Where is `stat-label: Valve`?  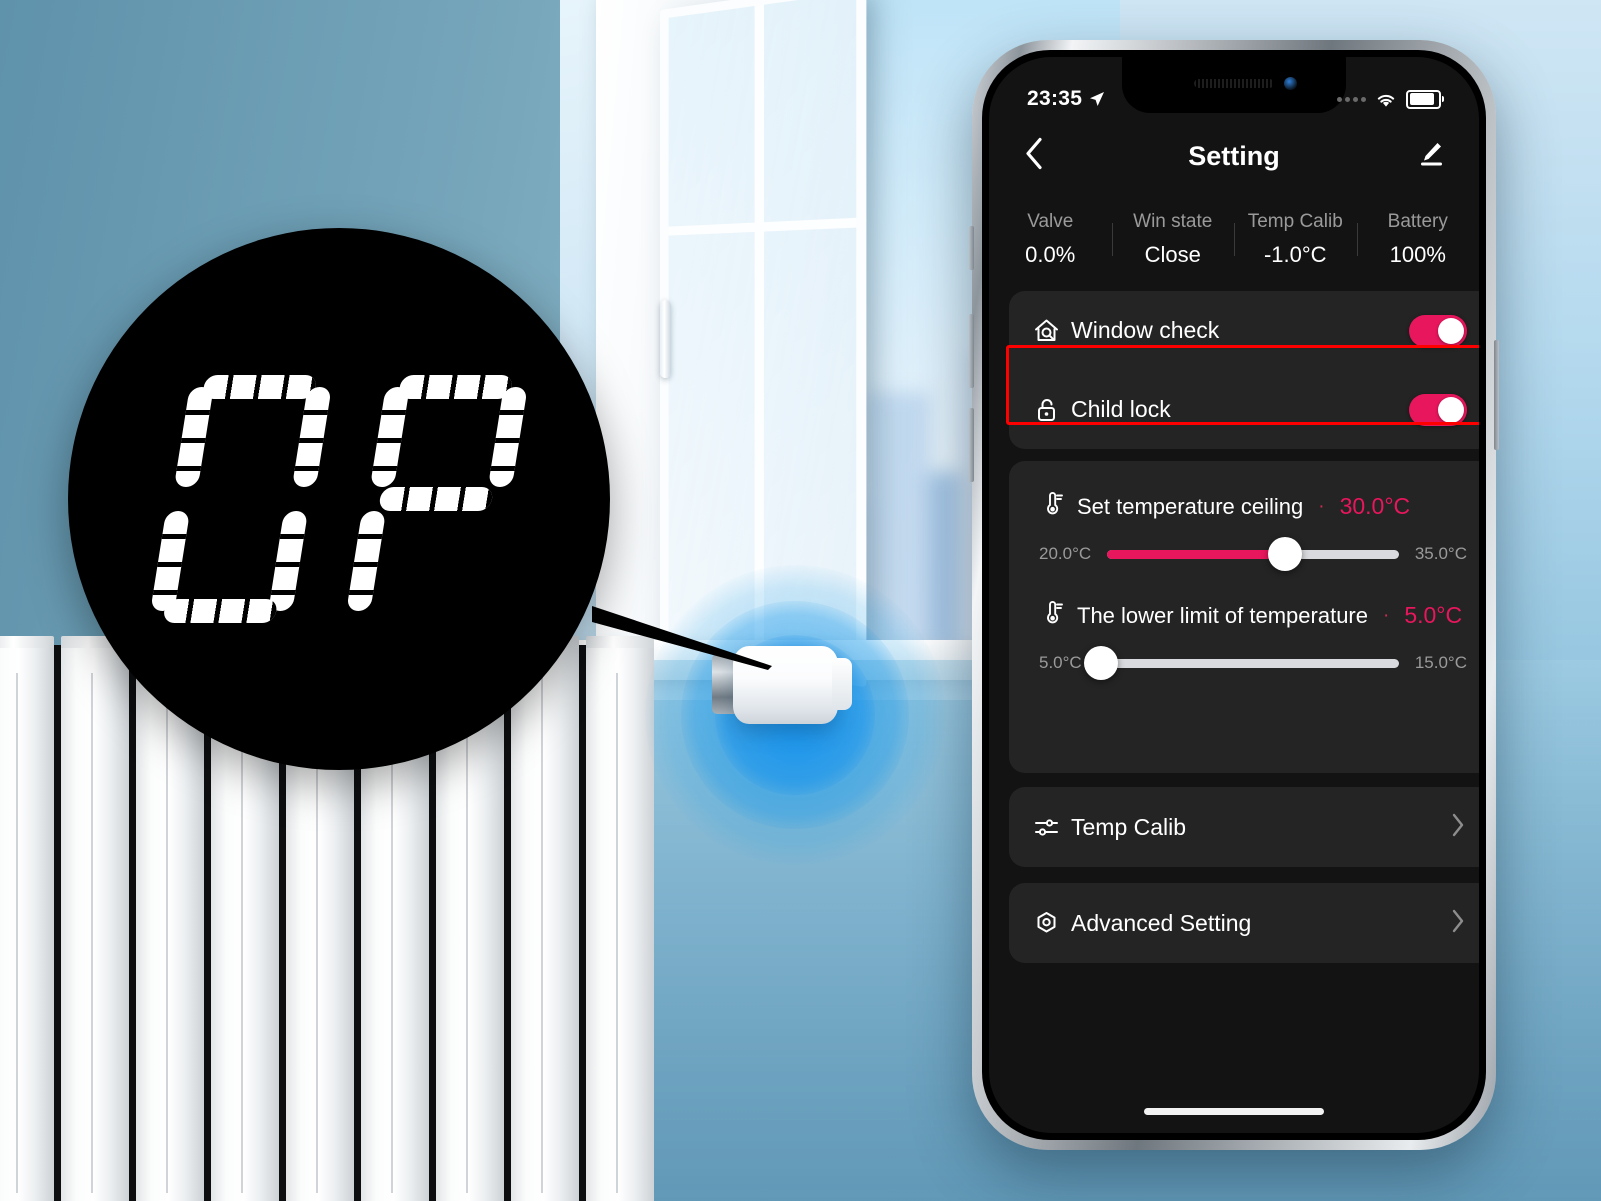
stat-label: Valve is located at coordinates (1050, 221).